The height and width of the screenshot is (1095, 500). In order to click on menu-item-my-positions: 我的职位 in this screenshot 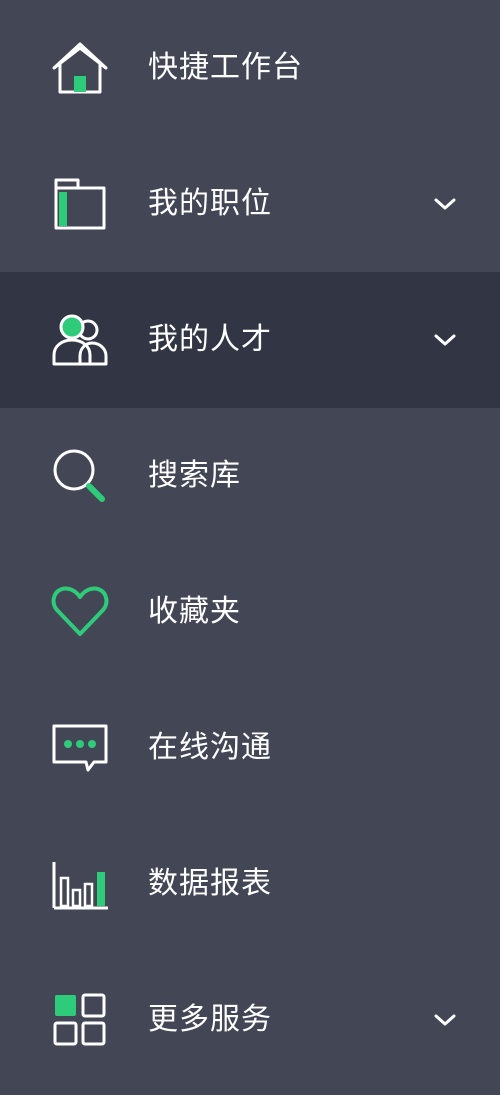, I will do `click(250, 204)`.